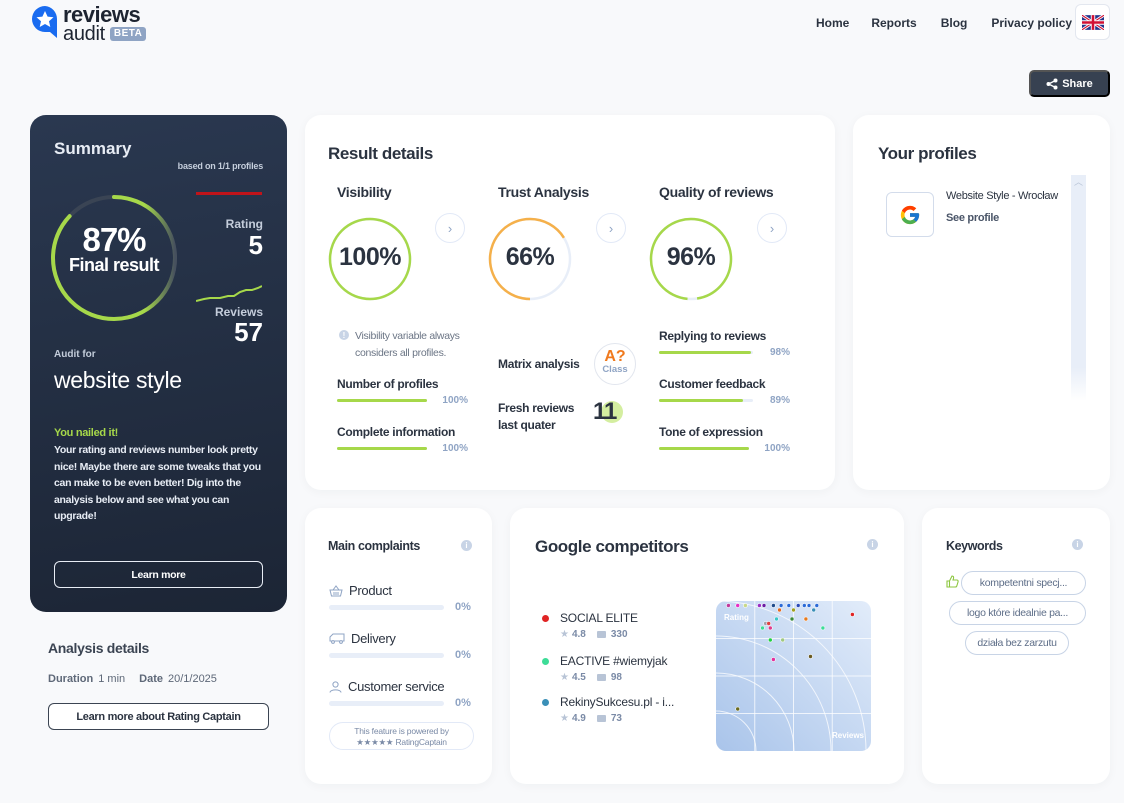 The width and height of the screenshot is (1124, 803). What do you see at coordinates (336, 590) in the screenshot?
I see `basket-icon` at bounding box center [336, 590].